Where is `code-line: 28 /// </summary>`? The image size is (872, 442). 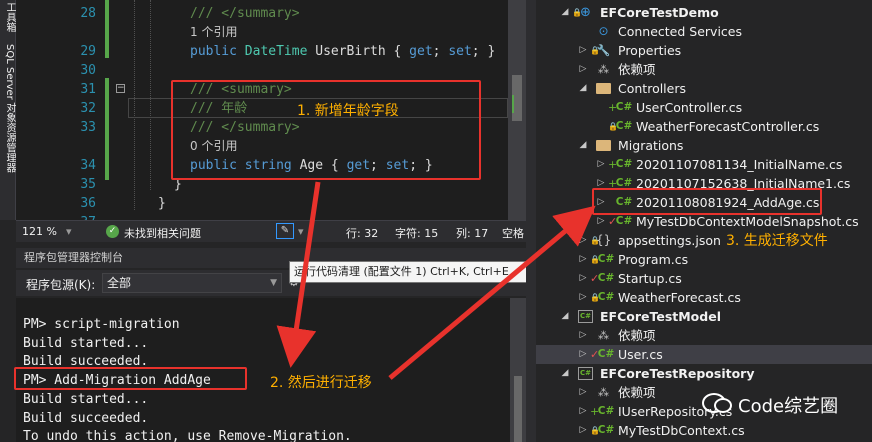 code-line: 28 /// </summary> is located at coordinates (262, 13).